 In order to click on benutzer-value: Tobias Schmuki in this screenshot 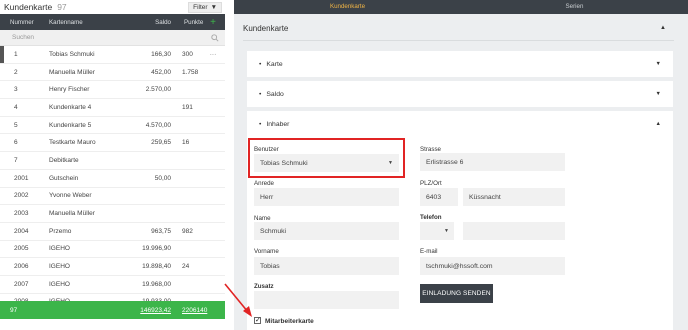, I will do `click(284, 163)`.